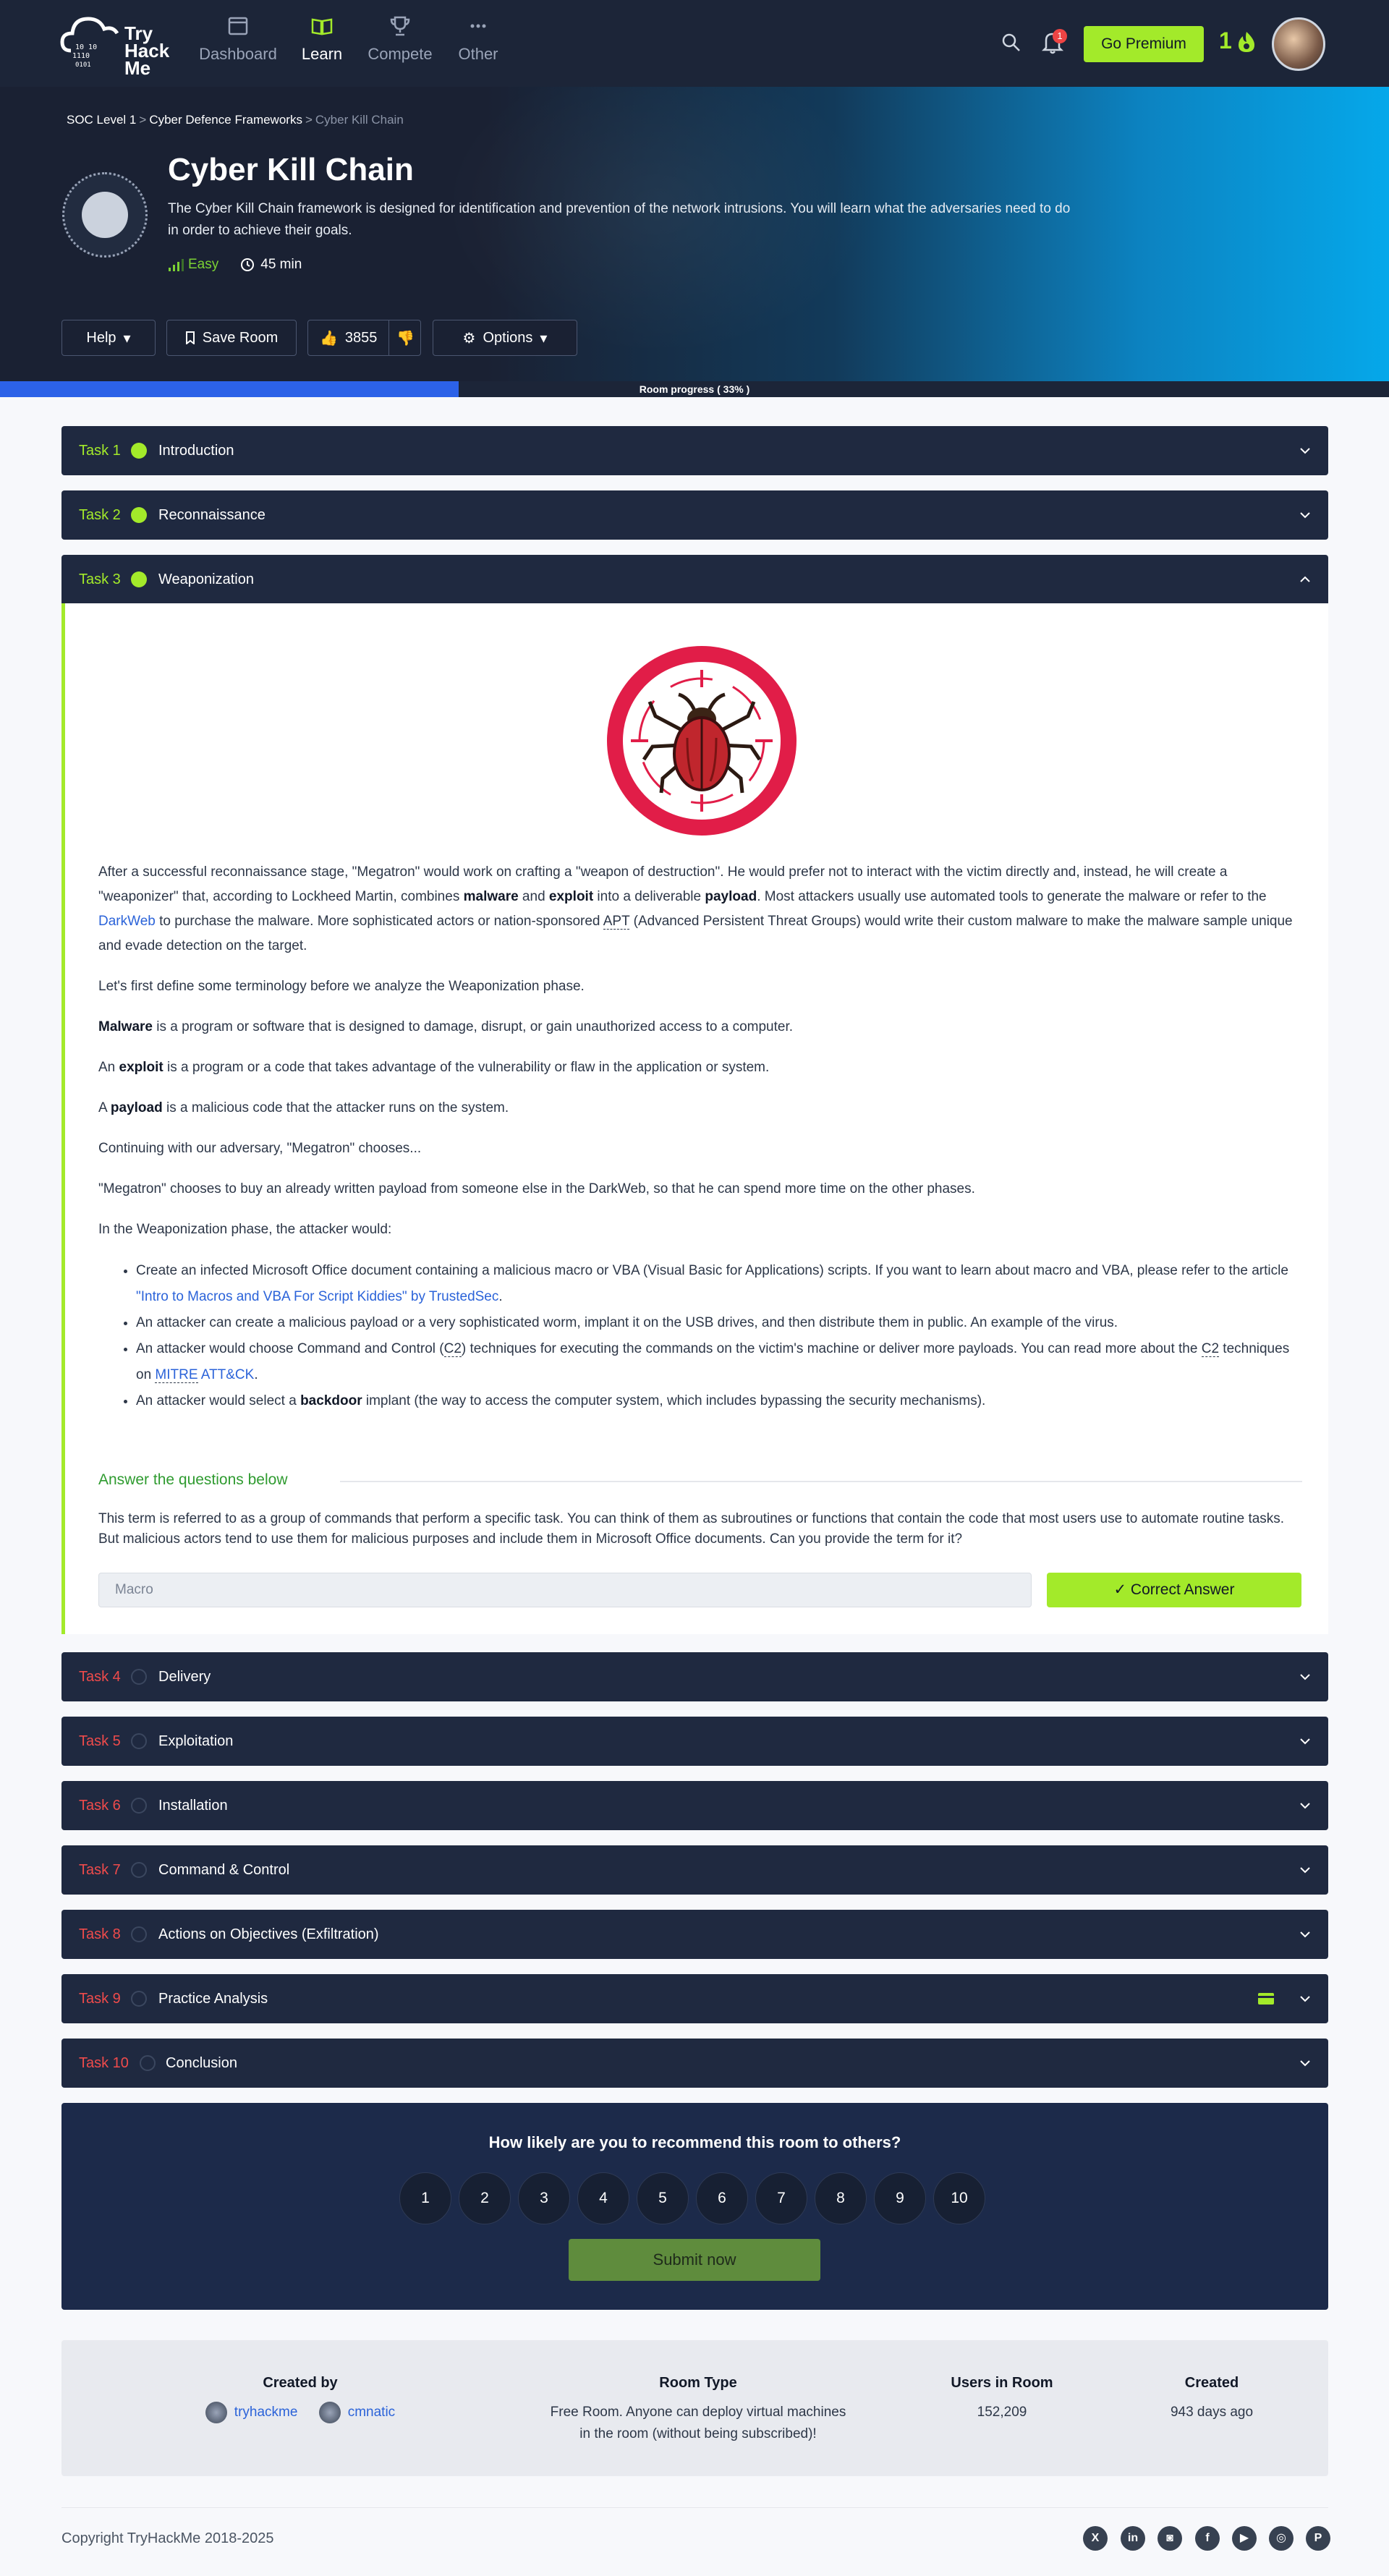 The width and height of the screenshot is (1389, 2576). Describe the element at coordinates (1170, 2538) in the screenshot. I see `discord-icon: ◙` at that location.